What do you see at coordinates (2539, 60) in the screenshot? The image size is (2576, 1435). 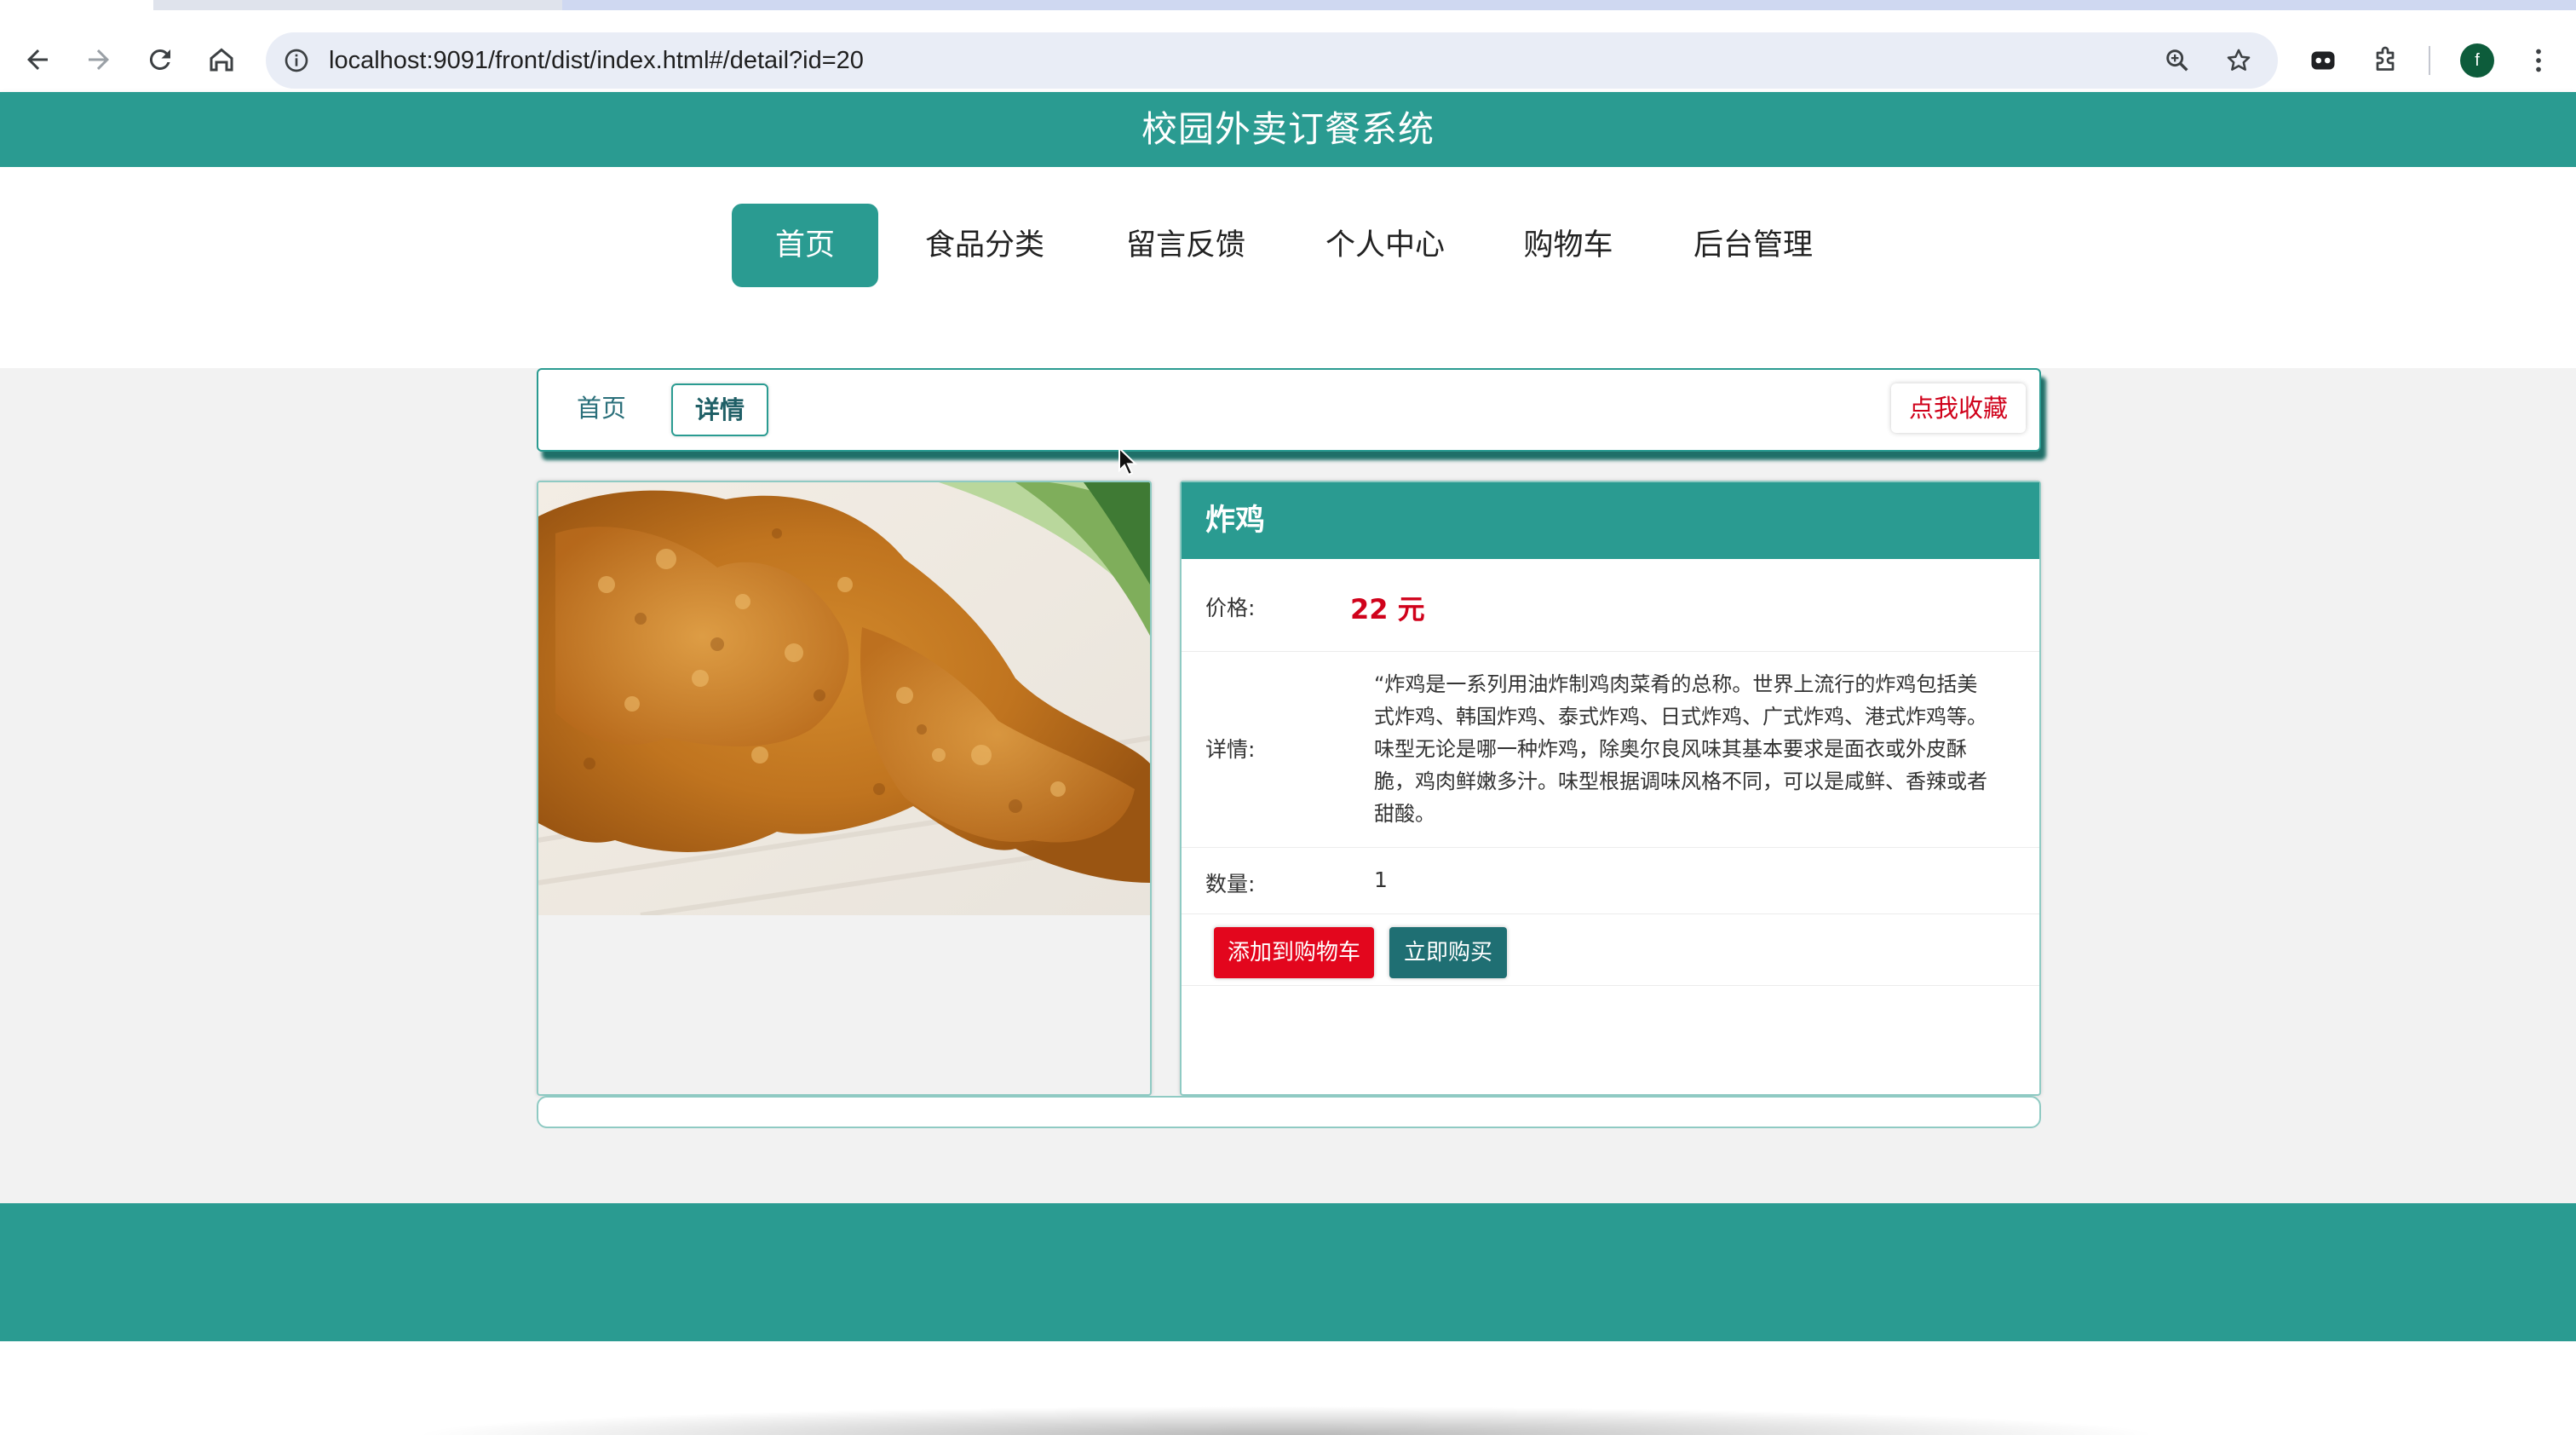 I see `more-menu-icon` at bounding box center [2539, 60].